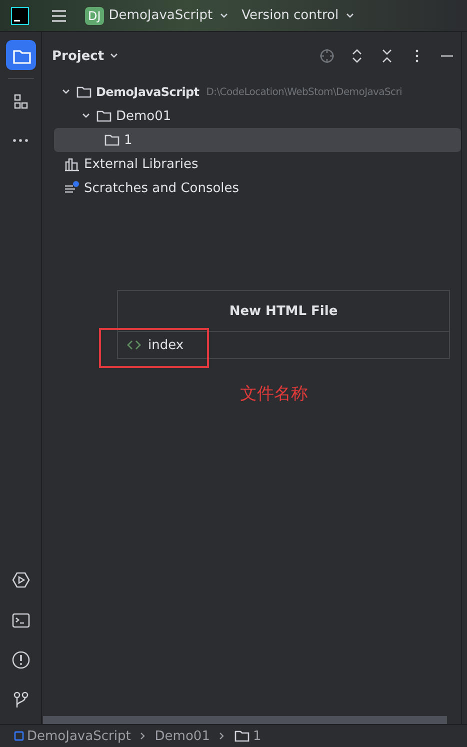  I want to click on tree-item: Scratches and Consoles, so click(257, 188).